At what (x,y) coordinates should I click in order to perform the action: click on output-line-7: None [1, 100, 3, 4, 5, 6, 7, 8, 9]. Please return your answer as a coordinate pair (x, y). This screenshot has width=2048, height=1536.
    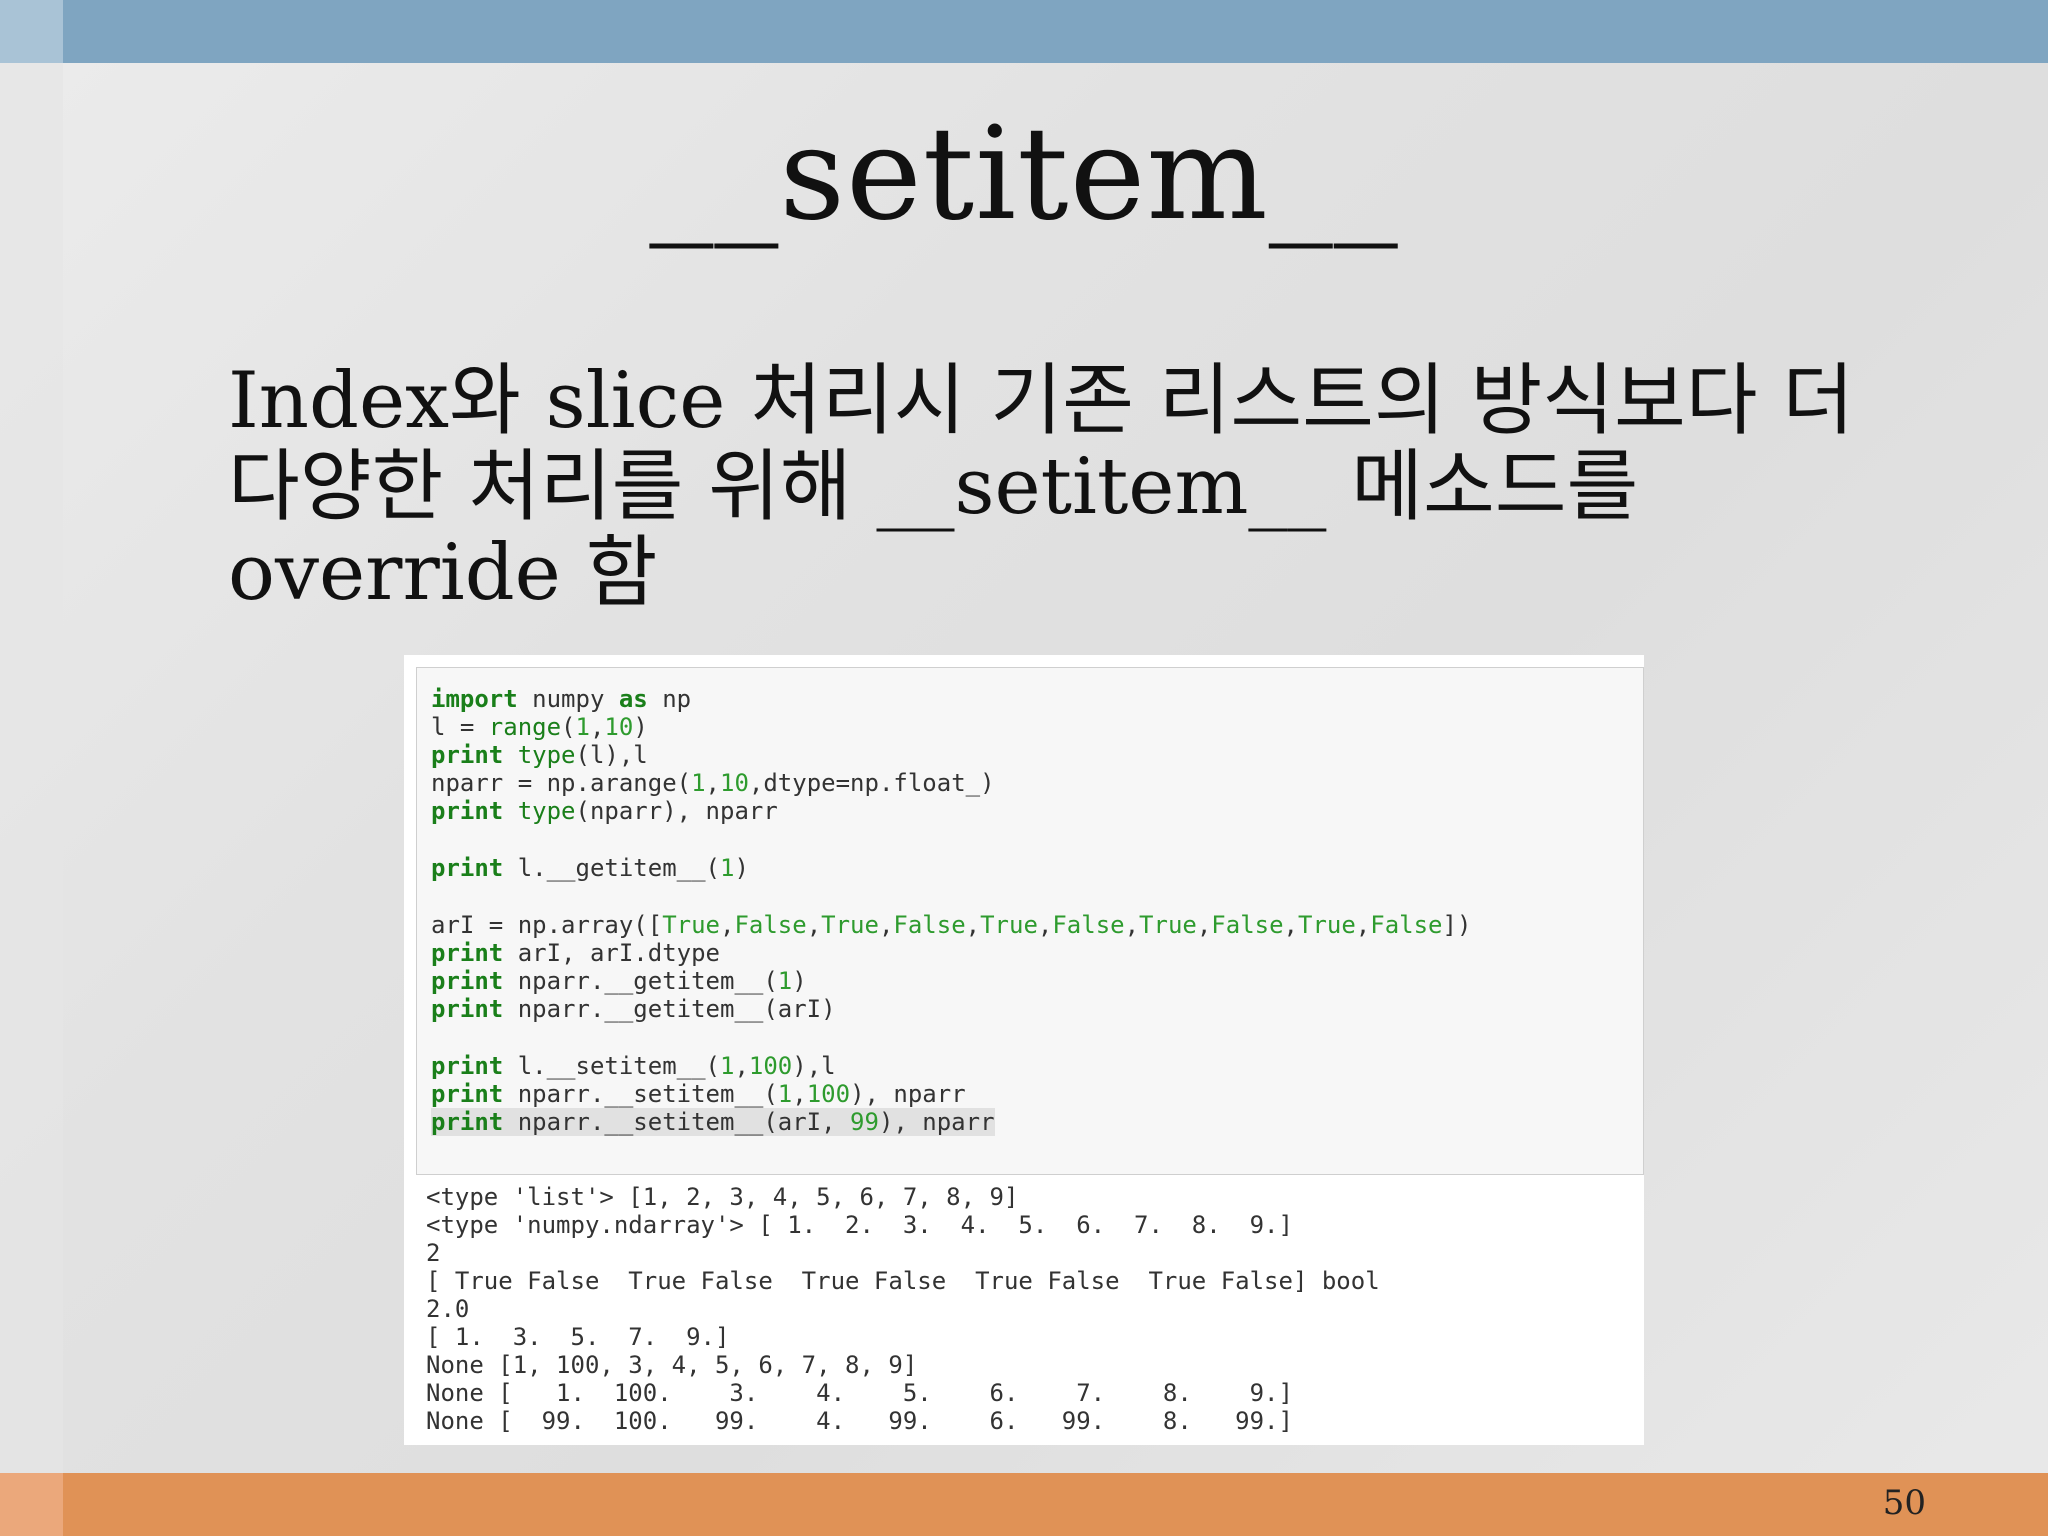
    Looking at the image, I should click on (672, 1365).